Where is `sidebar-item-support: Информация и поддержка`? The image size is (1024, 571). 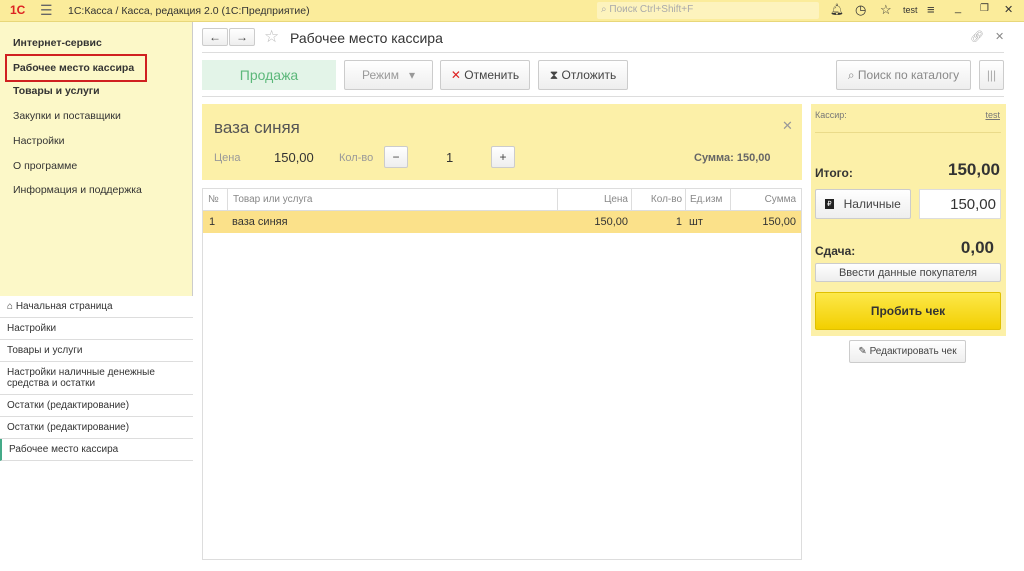 sidebar-item-support: Информация и поддержка is located at coordinates (77, 190).